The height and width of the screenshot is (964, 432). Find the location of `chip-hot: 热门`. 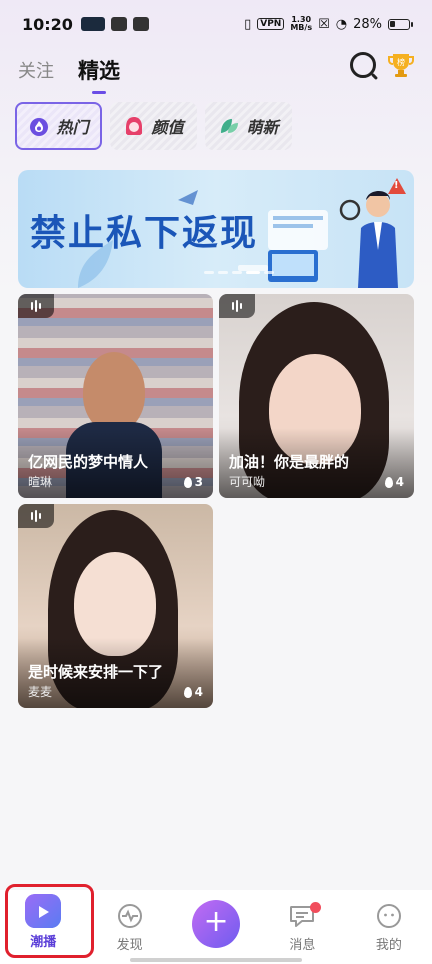

chip-hot: 热门 is located at coordinates (58, 126).